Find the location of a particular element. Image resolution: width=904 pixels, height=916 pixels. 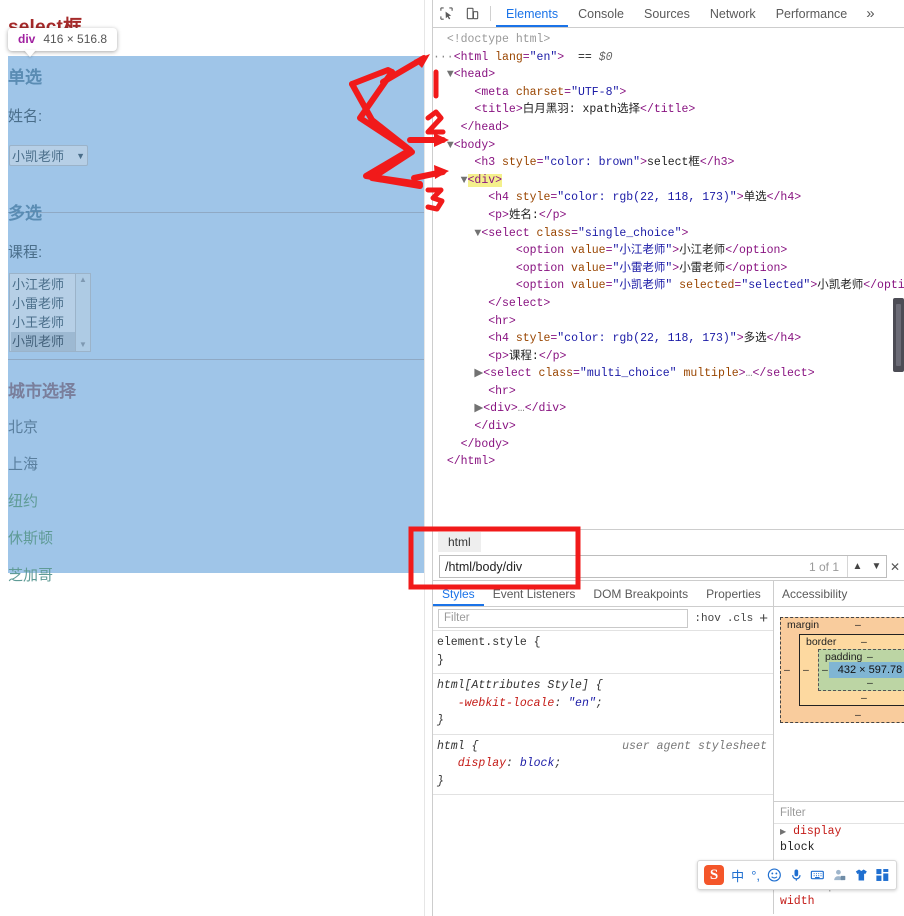

dom-tree-line: <option value="小江老师">小江老师</option> is located at coordinates (668, 251).